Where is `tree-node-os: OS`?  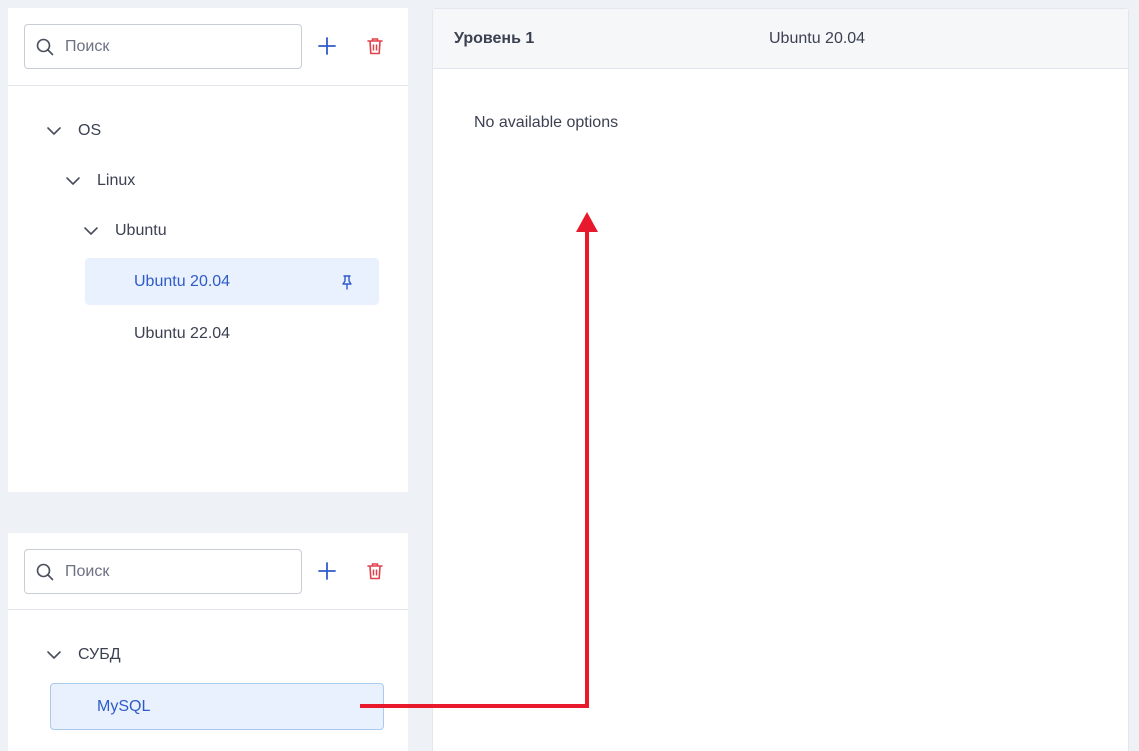
tree-node-os: OS is located at coordinates (73, 131).